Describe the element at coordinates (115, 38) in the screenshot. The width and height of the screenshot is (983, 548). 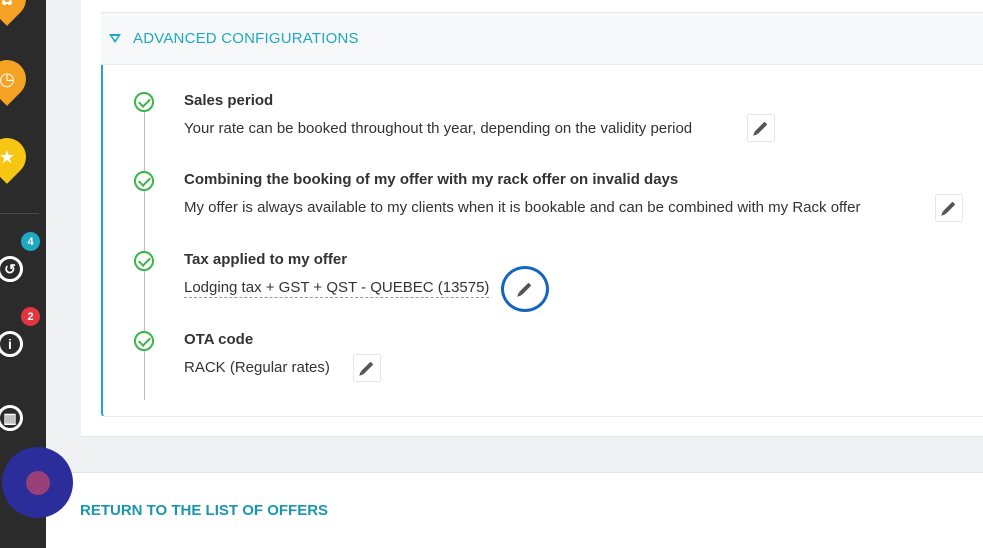
I see `caret-down-icon` at that location.